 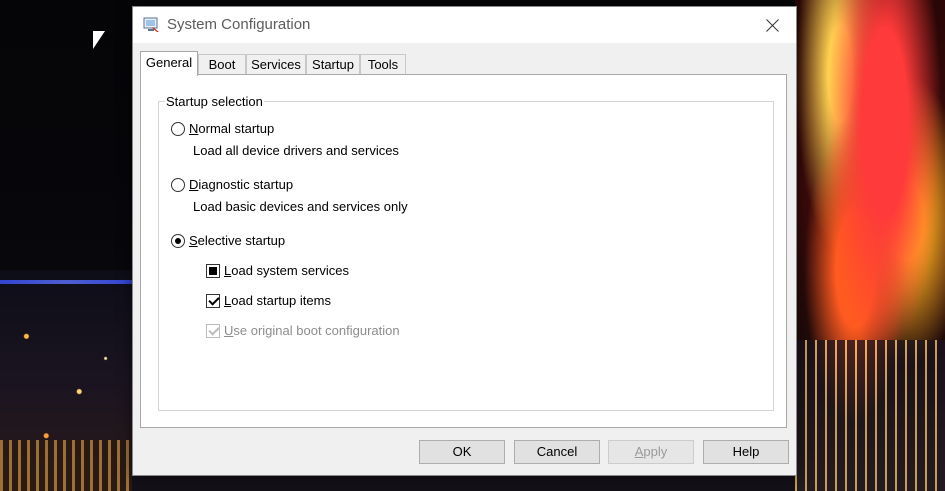 I want to click on tab-startup: Startup, so click(x=333, y=64).